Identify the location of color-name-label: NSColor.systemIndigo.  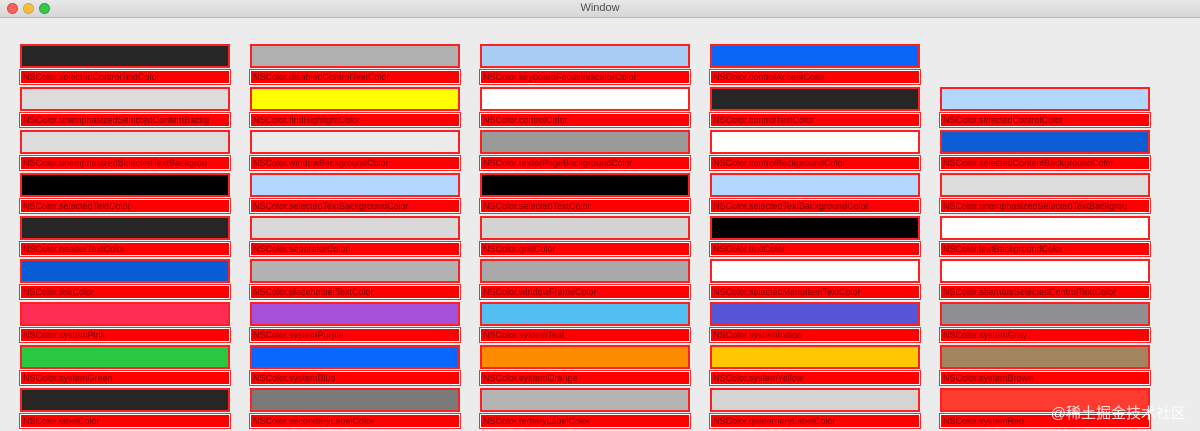
(815, 335).